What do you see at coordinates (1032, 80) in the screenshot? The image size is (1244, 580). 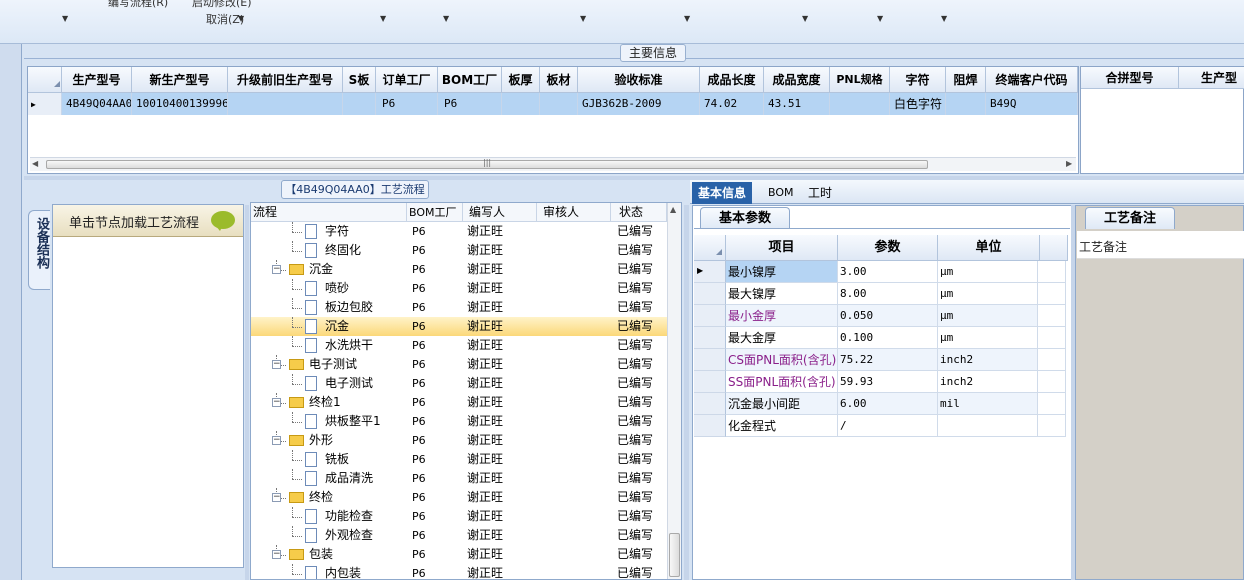 I see `column-header: 终端客户代码` at bounding box center [1032, 80].